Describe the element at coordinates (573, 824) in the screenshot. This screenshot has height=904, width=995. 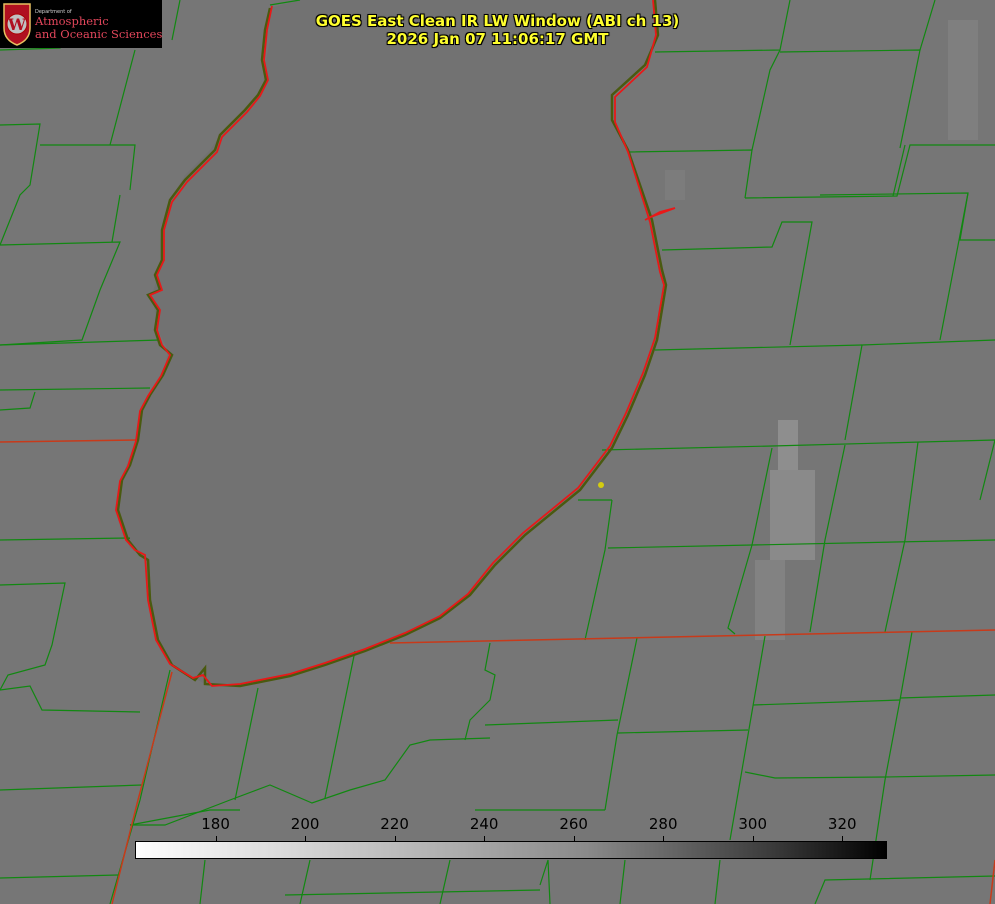
I see `colorbar-tick-label: 260` at that location.